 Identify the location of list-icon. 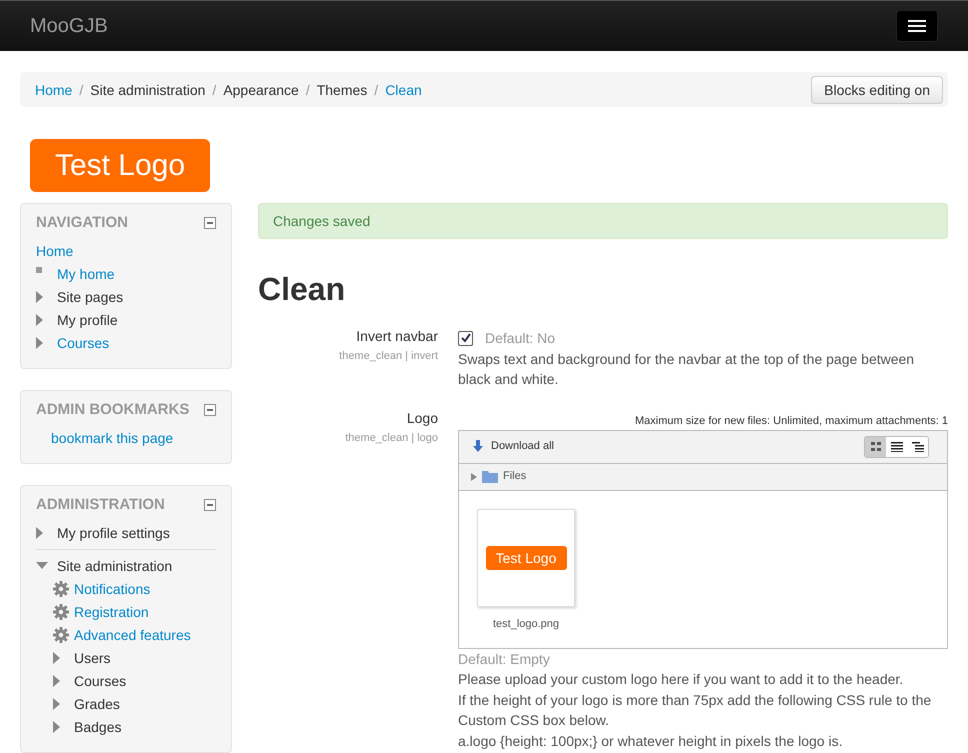
(896, 447).